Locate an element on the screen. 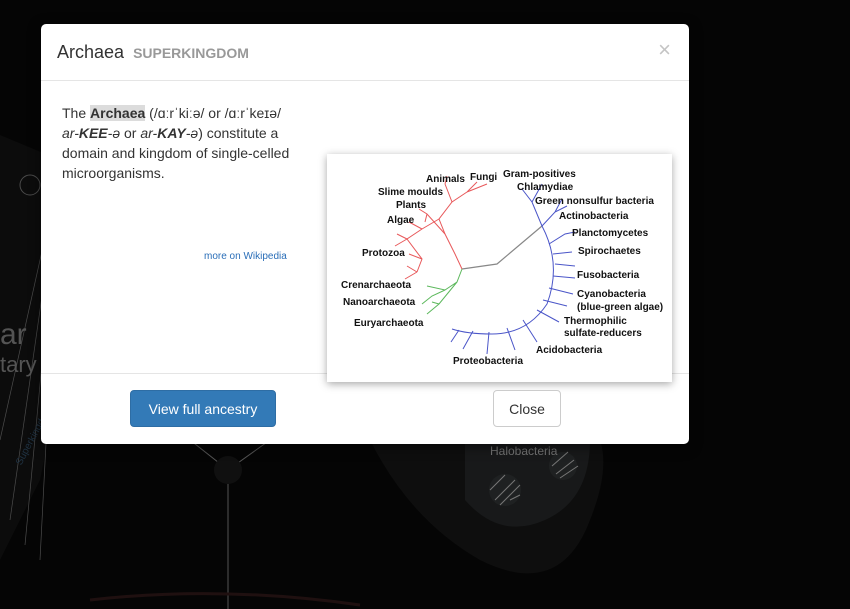 This screenshot has width=850, height=609. wikipedia-link: more on Wikipedia is located at coordinates (245, 256).